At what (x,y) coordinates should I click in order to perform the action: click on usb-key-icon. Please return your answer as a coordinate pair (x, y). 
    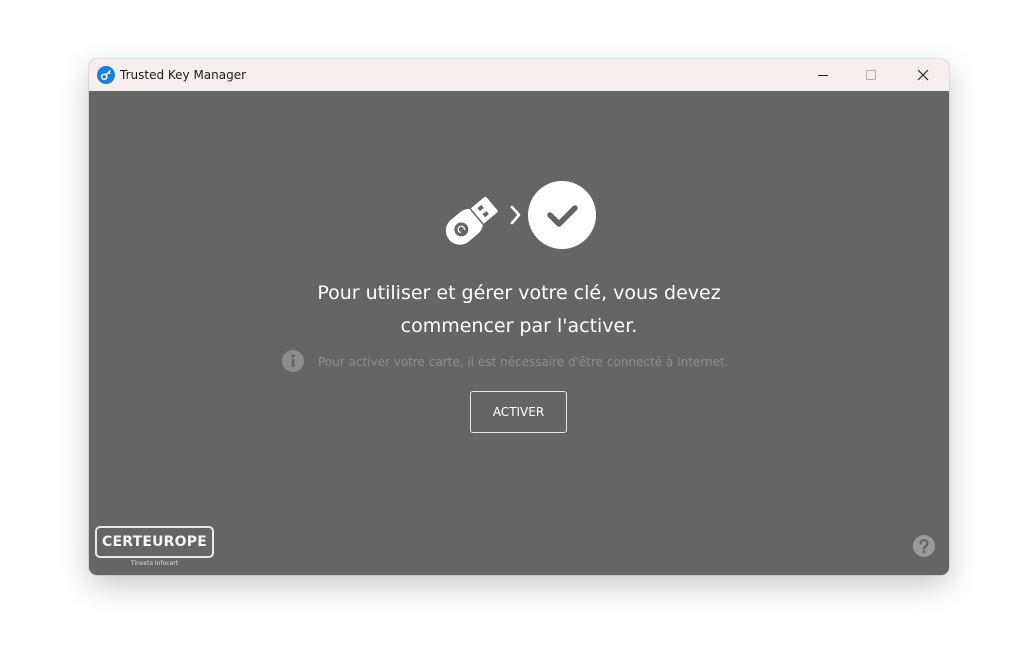
    Looking at the image, I should click on (471, 220).